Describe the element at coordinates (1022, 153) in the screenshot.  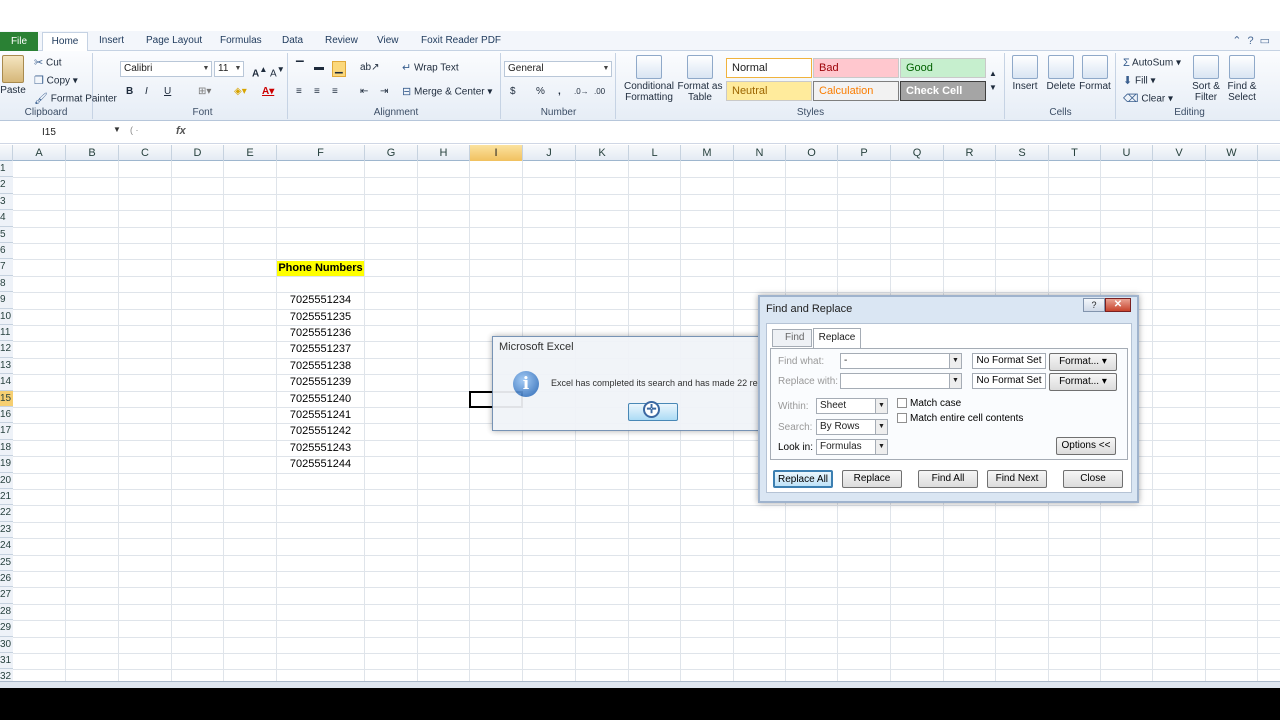
I see `column-header-s: S` at that location.